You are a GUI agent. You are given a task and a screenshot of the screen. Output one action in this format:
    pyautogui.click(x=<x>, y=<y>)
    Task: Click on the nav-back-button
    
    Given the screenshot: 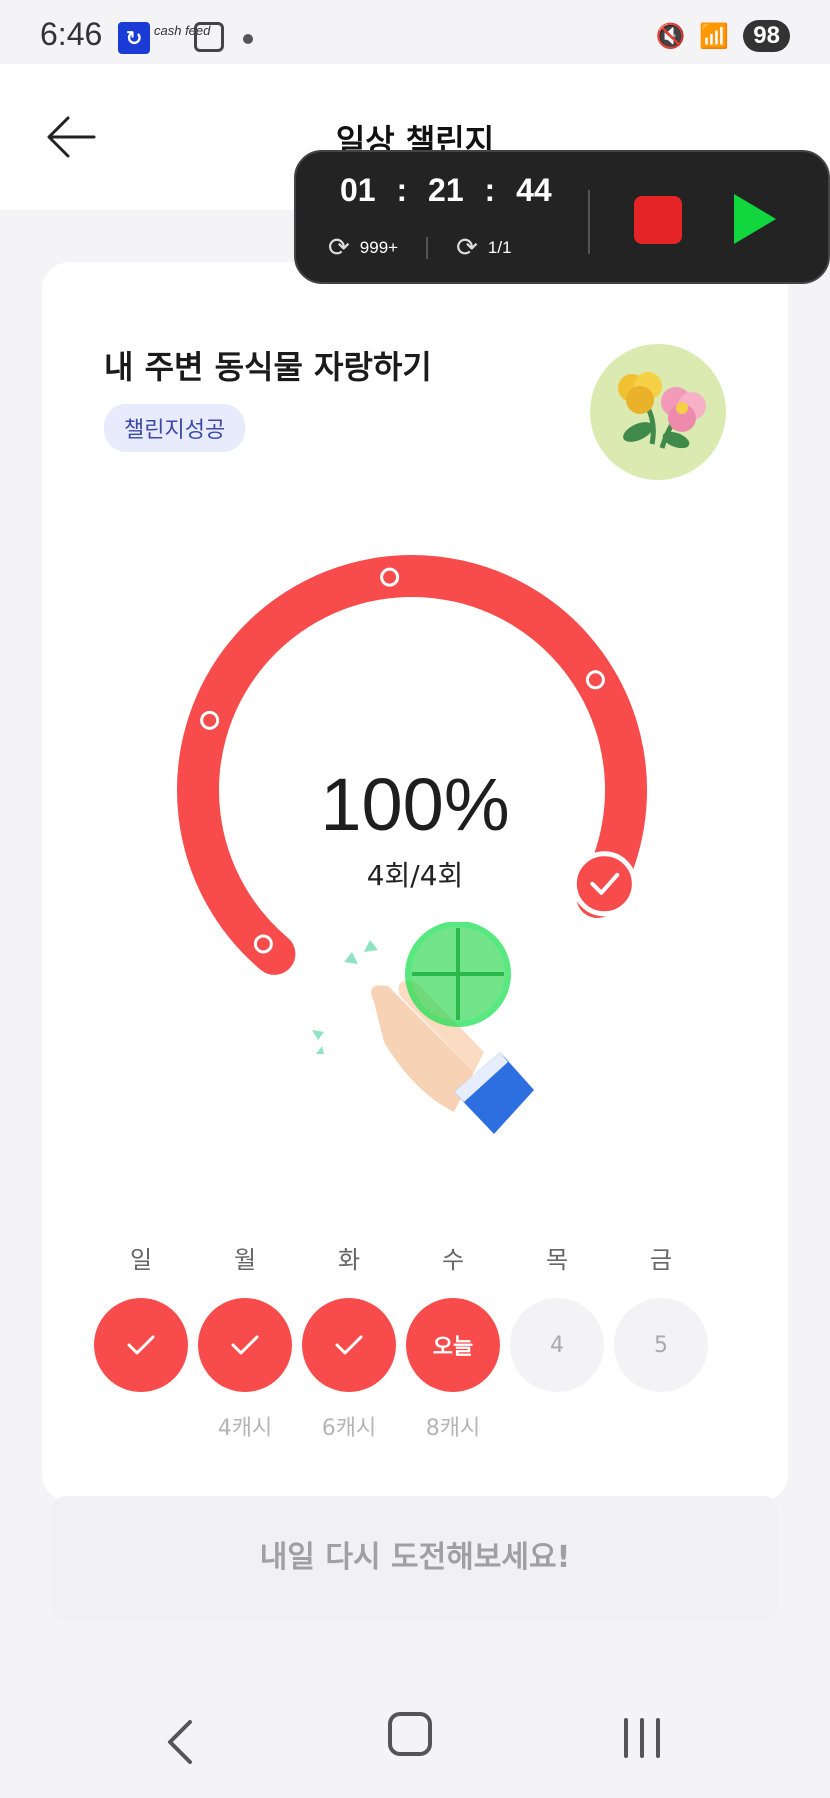 What is the action you would take?
    pyautogui.click(x=182, y=1742)
    